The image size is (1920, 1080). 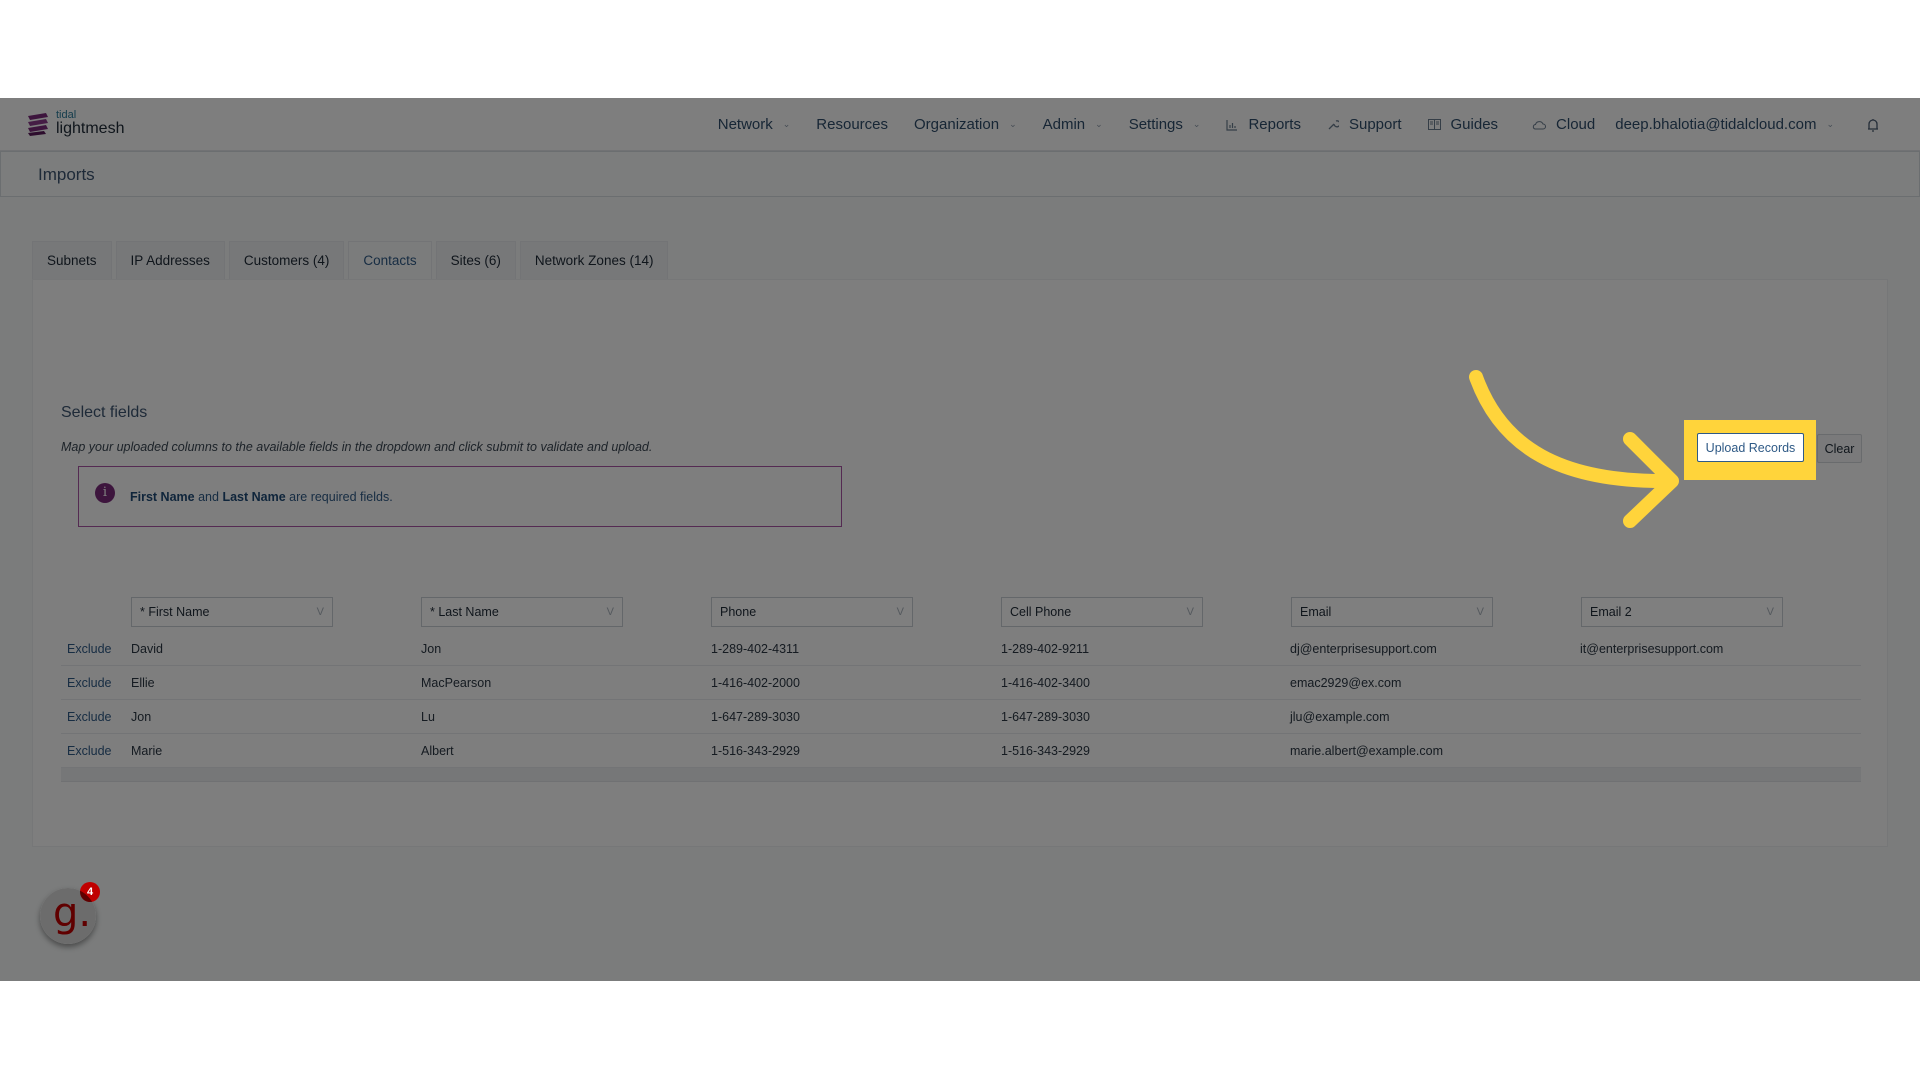 What do you see at coordinates (475, 260) in the screenshot?
I see `tab-sites: Sites (6)` at bounding box center [475, 260].